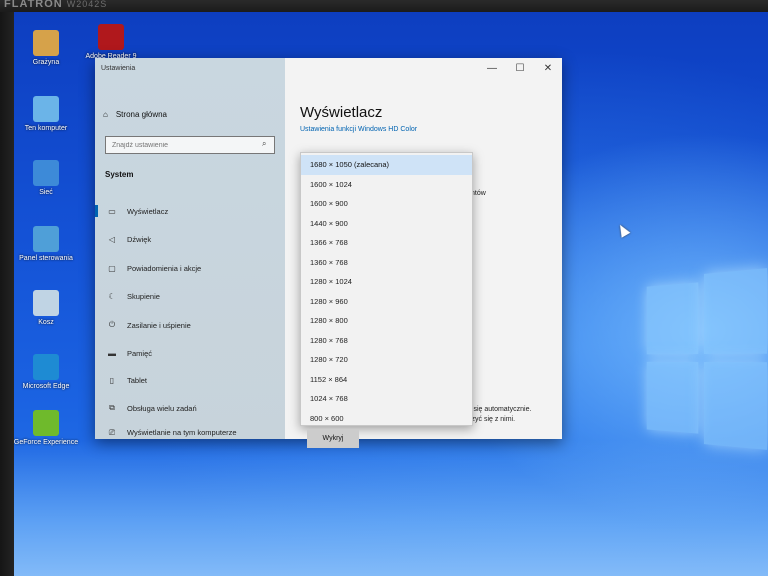 This screenshot has width=768, height=576. Describe the element at coordinates (112, 296) in the screenshot. I see `moon-icon: ☾` at that location.